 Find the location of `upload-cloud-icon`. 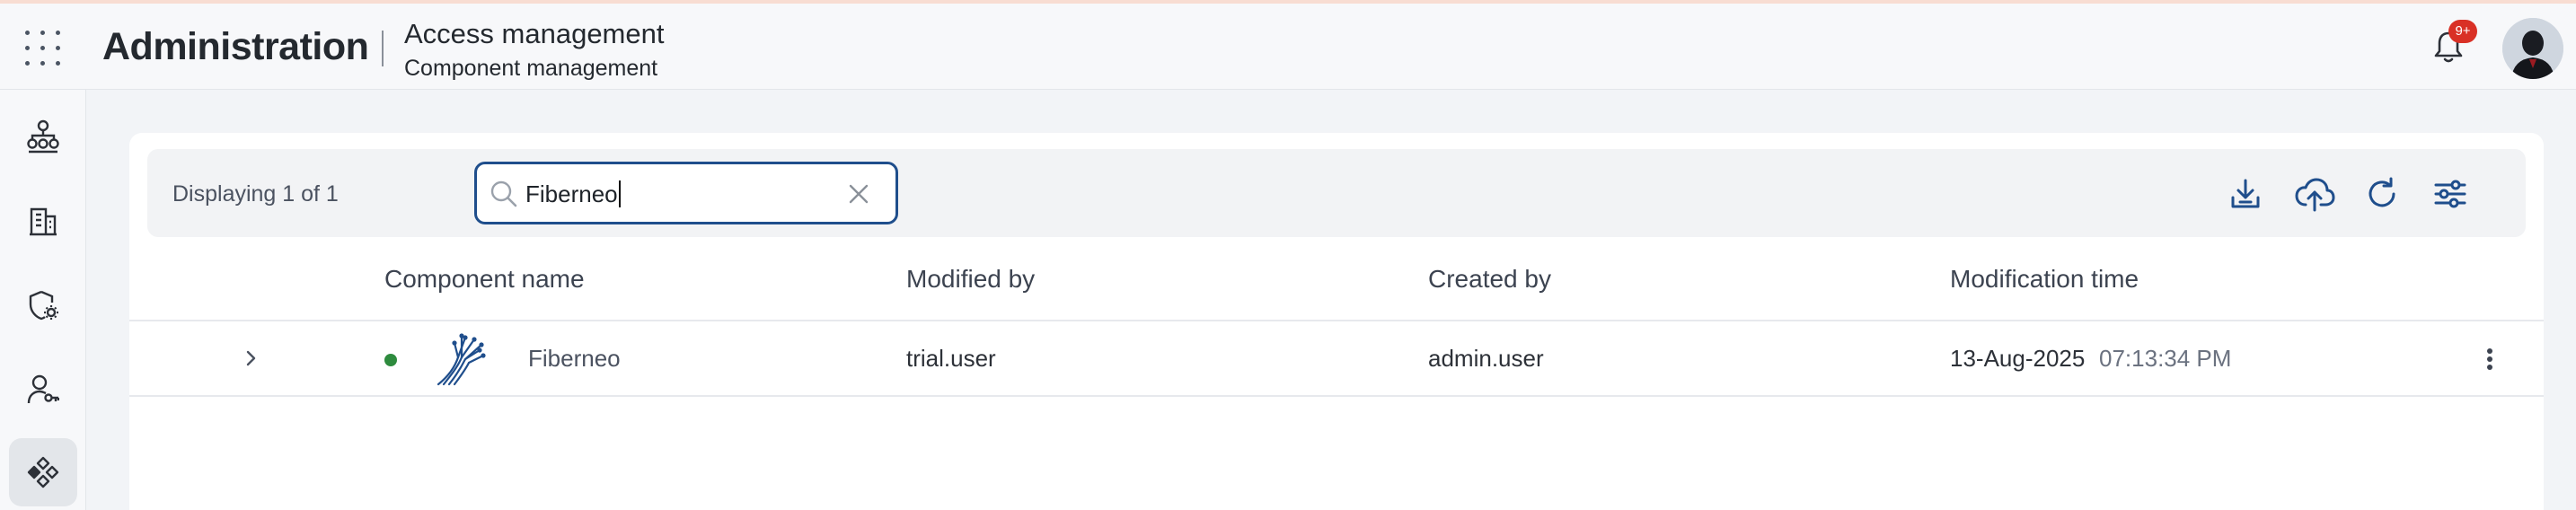

upload-cloud-icon is located at coordinates (2314, 194).